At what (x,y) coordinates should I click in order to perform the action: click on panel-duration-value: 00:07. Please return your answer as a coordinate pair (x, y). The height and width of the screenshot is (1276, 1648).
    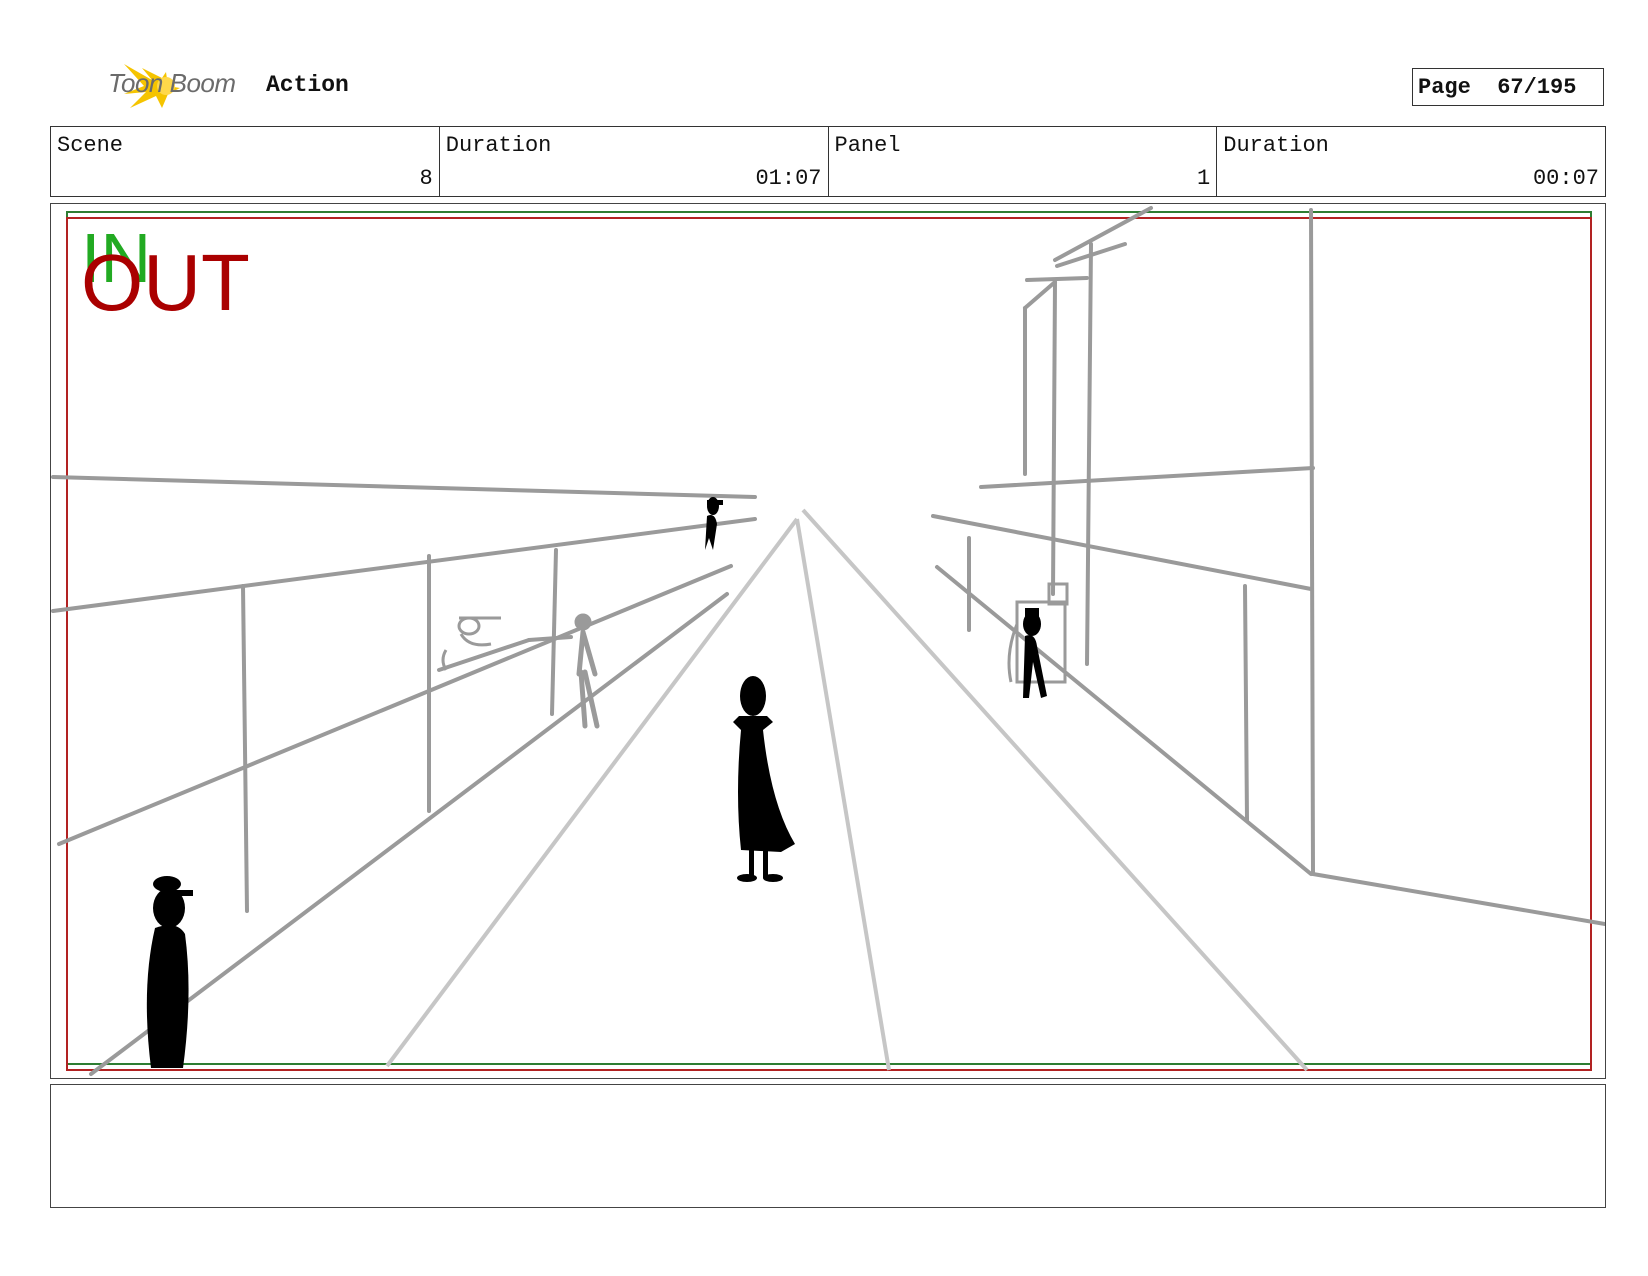
    Looking at the image, I should click on (1565, 178).